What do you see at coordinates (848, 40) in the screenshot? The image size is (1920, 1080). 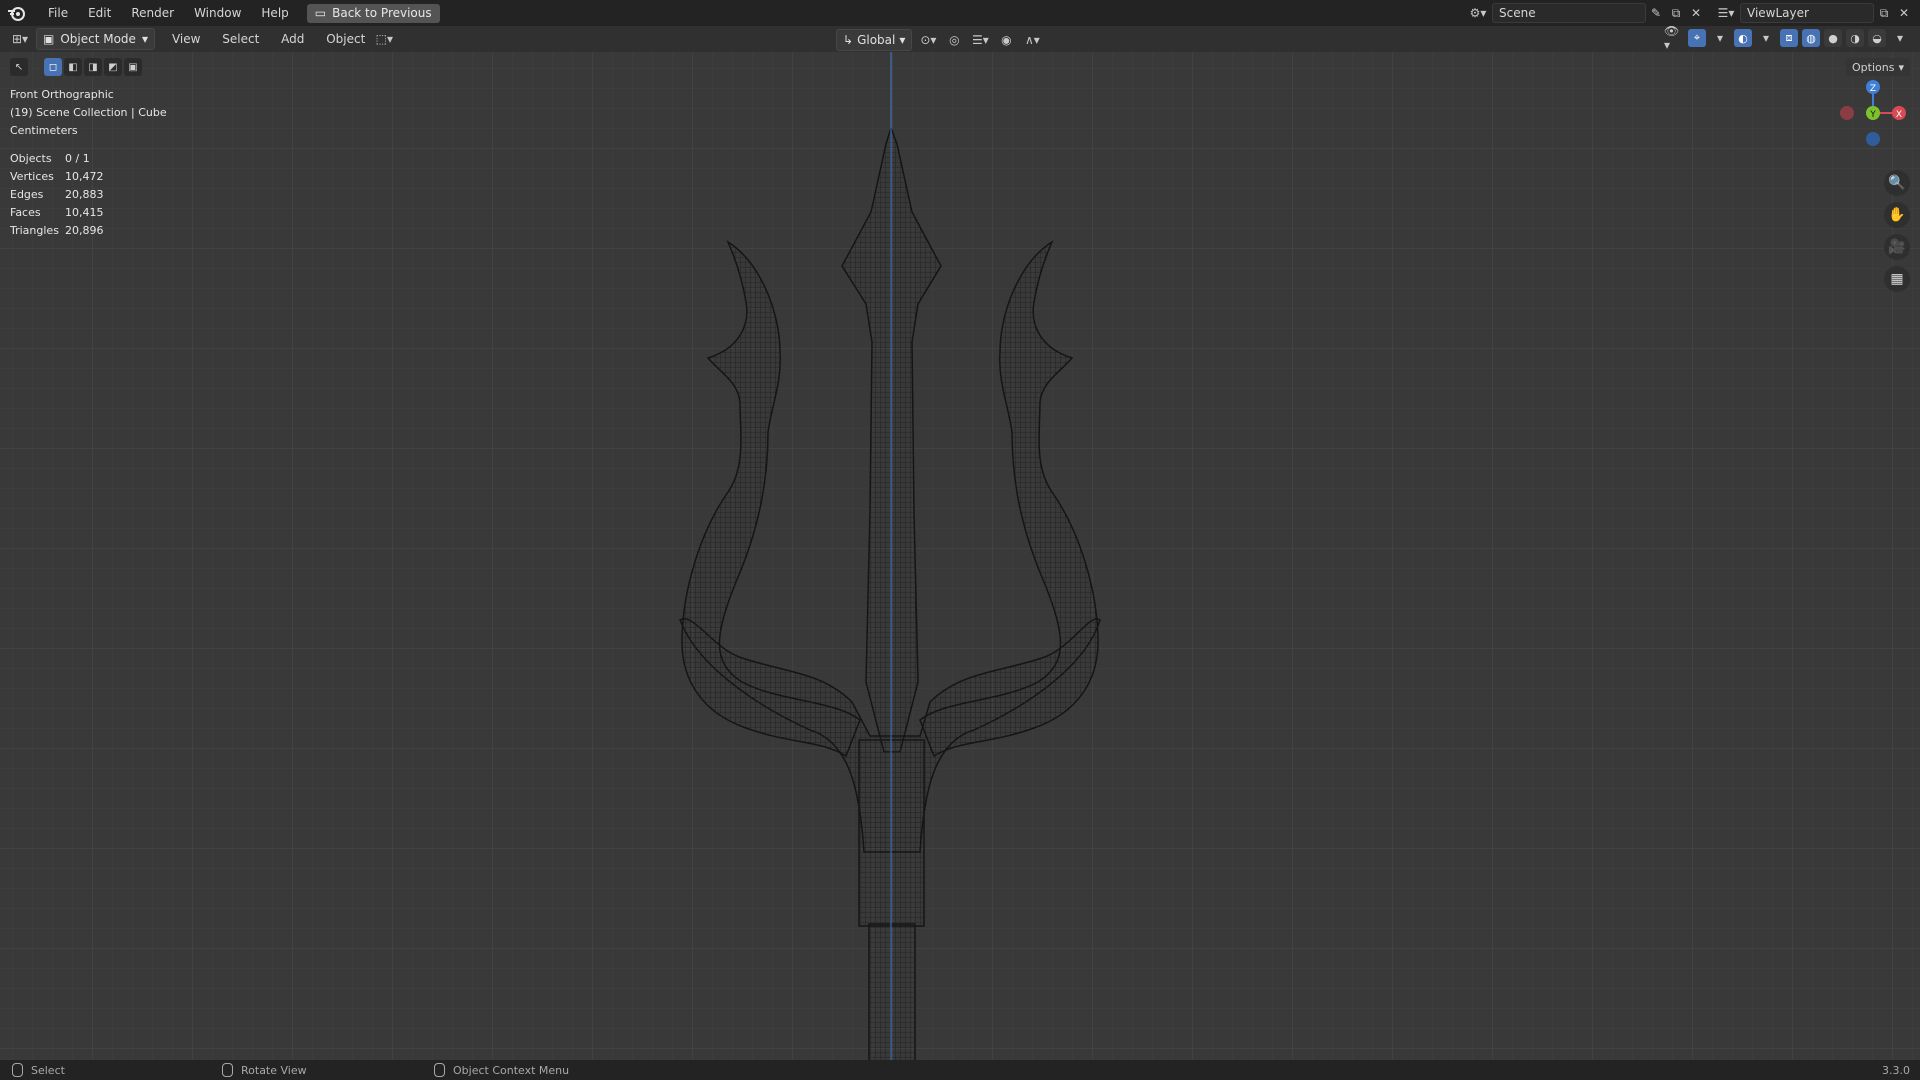 I see `orientation-icon: ↳` at bounding box center [848, 40].